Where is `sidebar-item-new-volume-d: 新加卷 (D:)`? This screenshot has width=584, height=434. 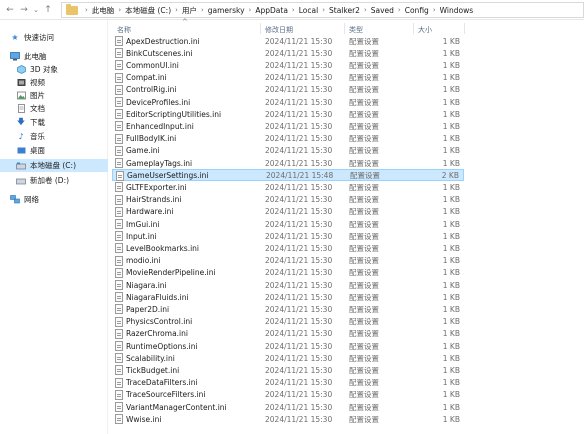
sidebar-item-new-volume-d: 新加卷 (D:) is located at coordinates (54, 180).